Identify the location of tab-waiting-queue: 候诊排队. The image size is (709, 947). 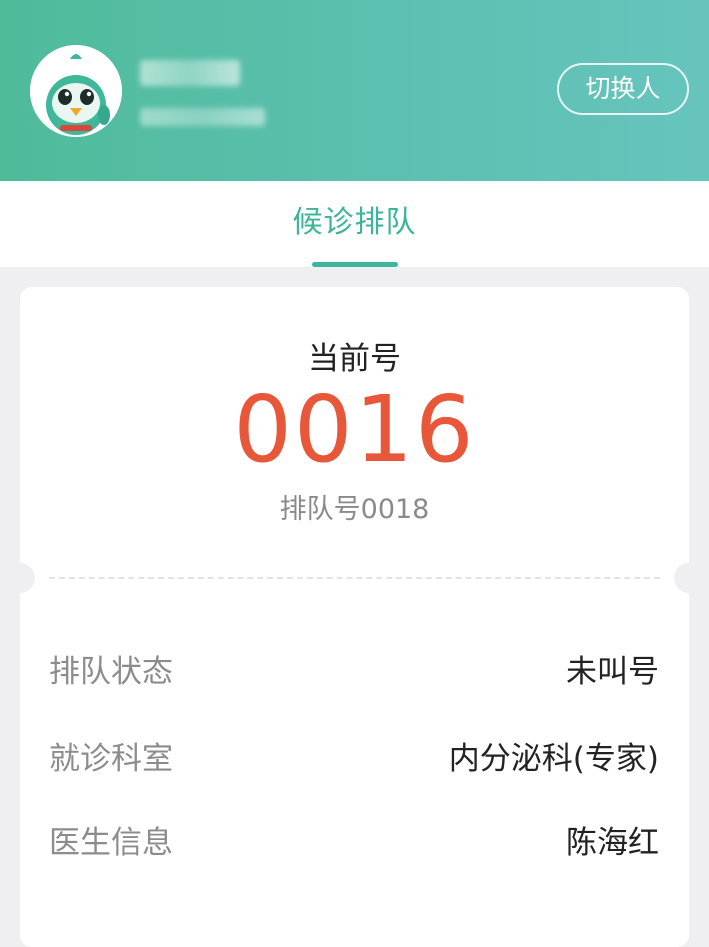
(354, 223).